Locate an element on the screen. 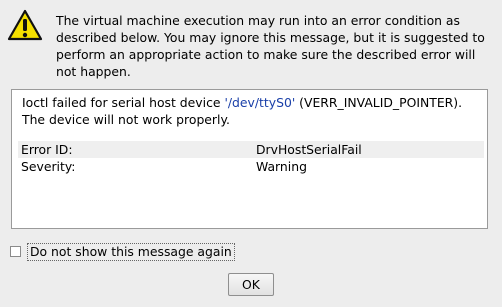  error-id-row: Error ID: DrvHostSerialFail is located at coordinates (251, 149).